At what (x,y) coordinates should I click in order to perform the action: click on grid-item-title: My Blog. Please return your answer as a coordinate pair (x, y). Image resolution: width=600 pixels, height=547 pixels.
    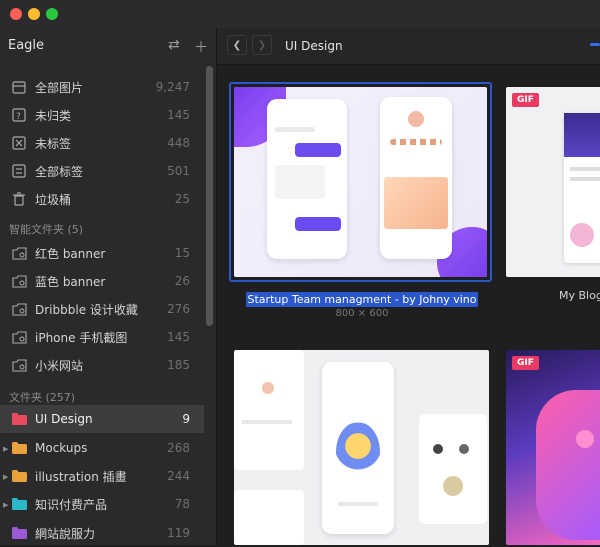
    Looking at the image, I should click on (579, 295).